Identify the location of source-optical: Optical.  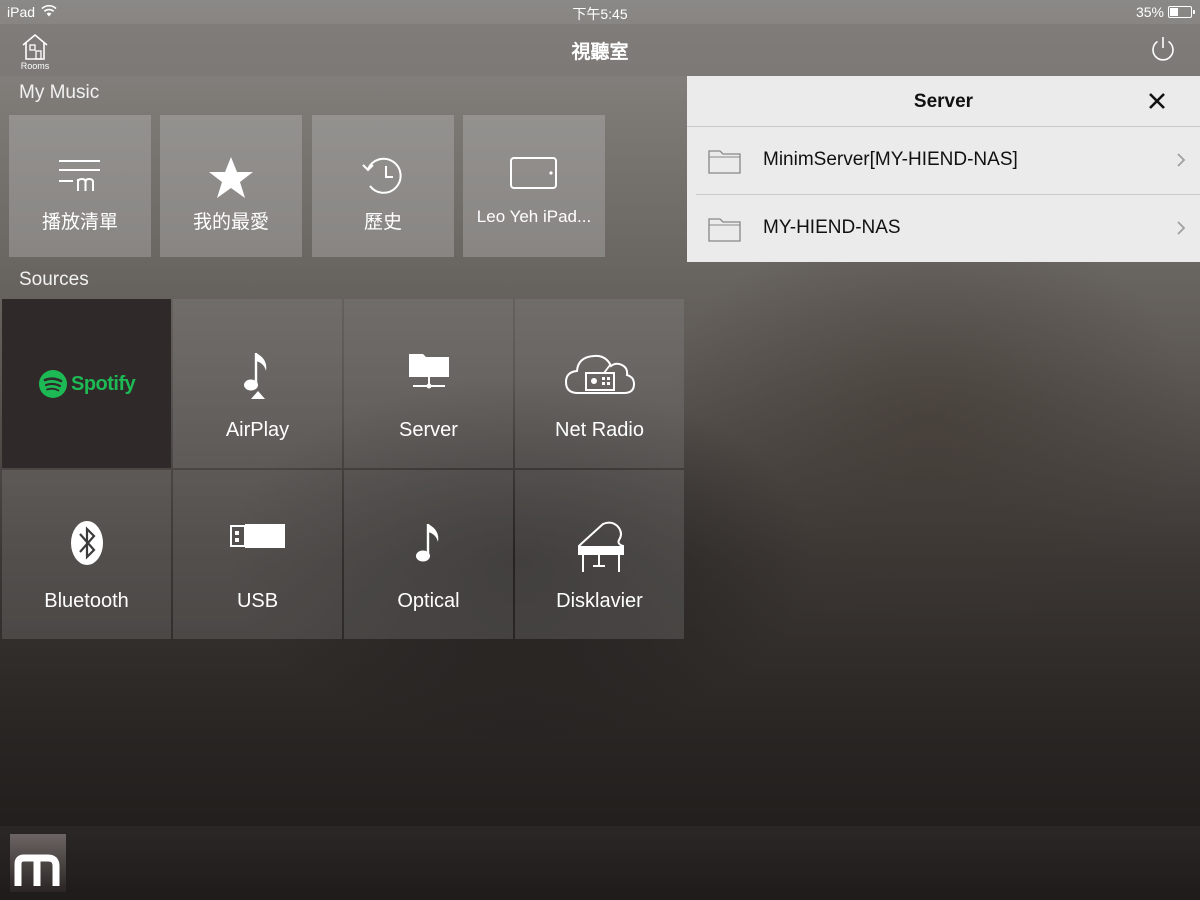
(428, 554).